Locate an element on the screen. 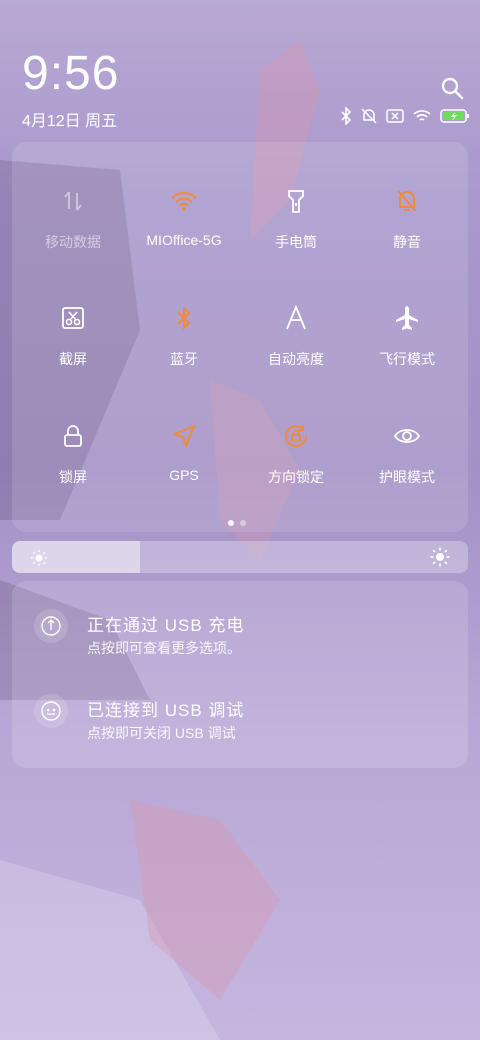 Image resolution: width=480 pixels, height=1040 pixels. eye-icon is located at coordinates (407, 436).